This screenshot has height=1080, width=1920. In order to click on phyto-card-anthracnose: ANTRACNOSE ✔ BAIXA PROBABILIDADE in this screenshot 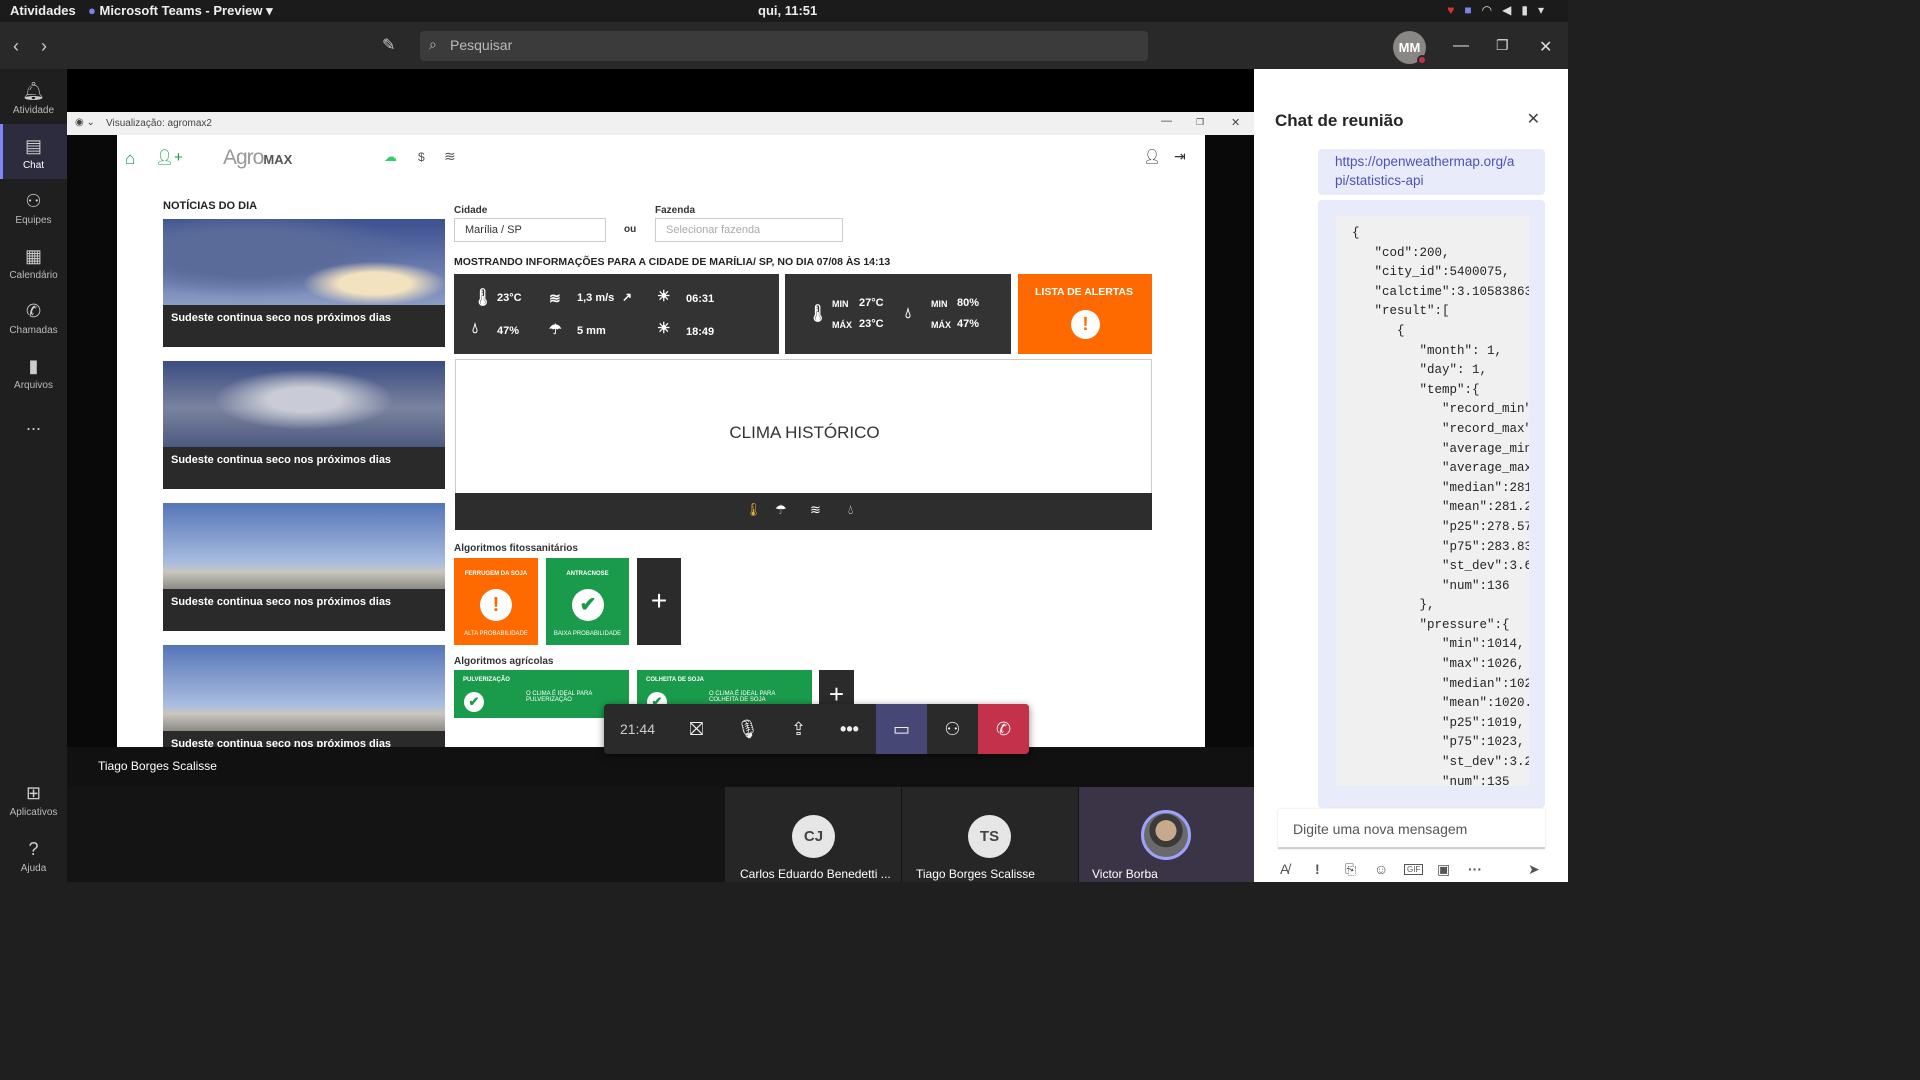, I will do `click(587, 601)`.